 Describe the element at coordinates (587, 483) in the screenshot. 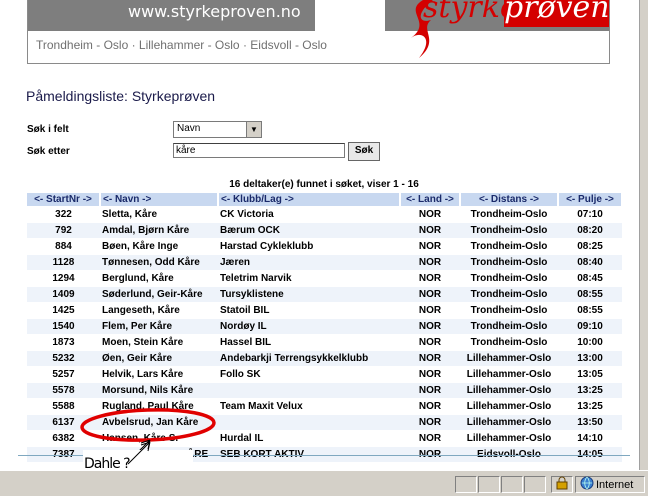

I see `globe-icon` at that location.